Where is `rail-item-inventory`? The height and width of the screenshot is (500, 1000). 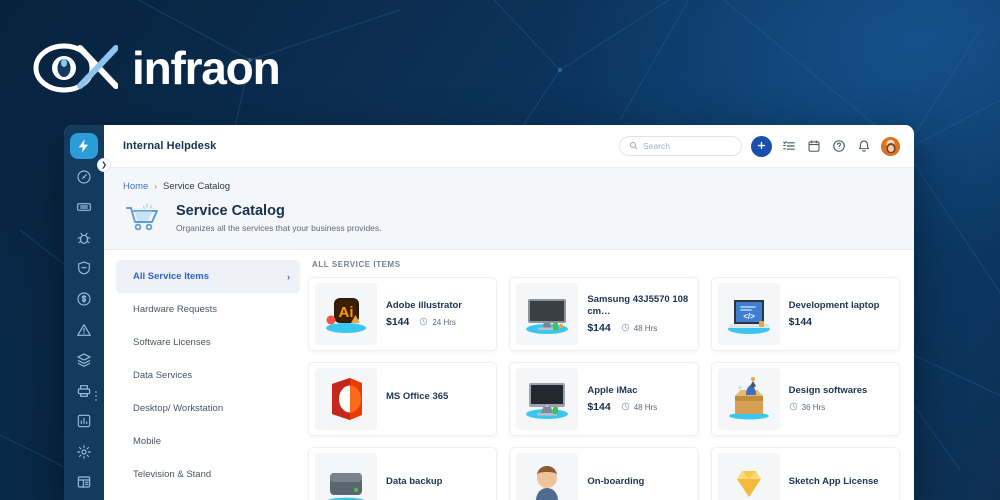
rail-item-inventory is located at coordinates (84, 391).